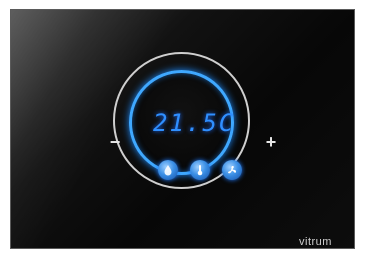 This screenshot has height=259, width=366. What do you see at coordinates (315, 242) in the screenshot?
I see `vitrum-logo: vitrum` at bounding box center [315, 242].